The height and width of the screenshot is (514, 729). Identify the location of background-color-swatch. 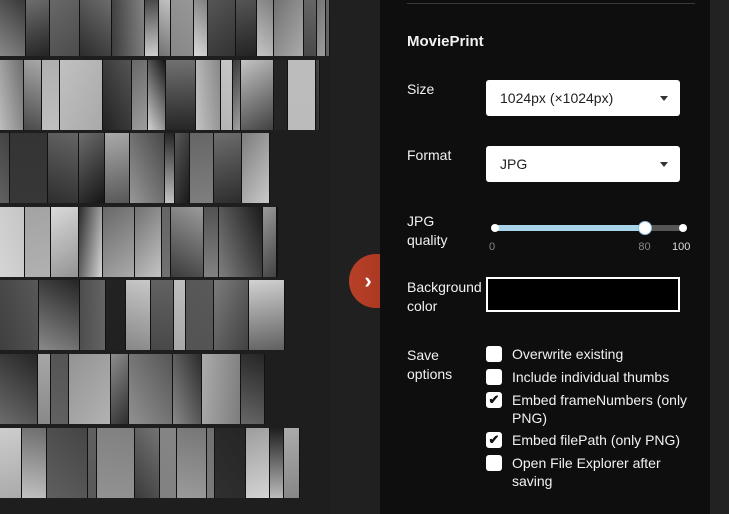
(583, 294).